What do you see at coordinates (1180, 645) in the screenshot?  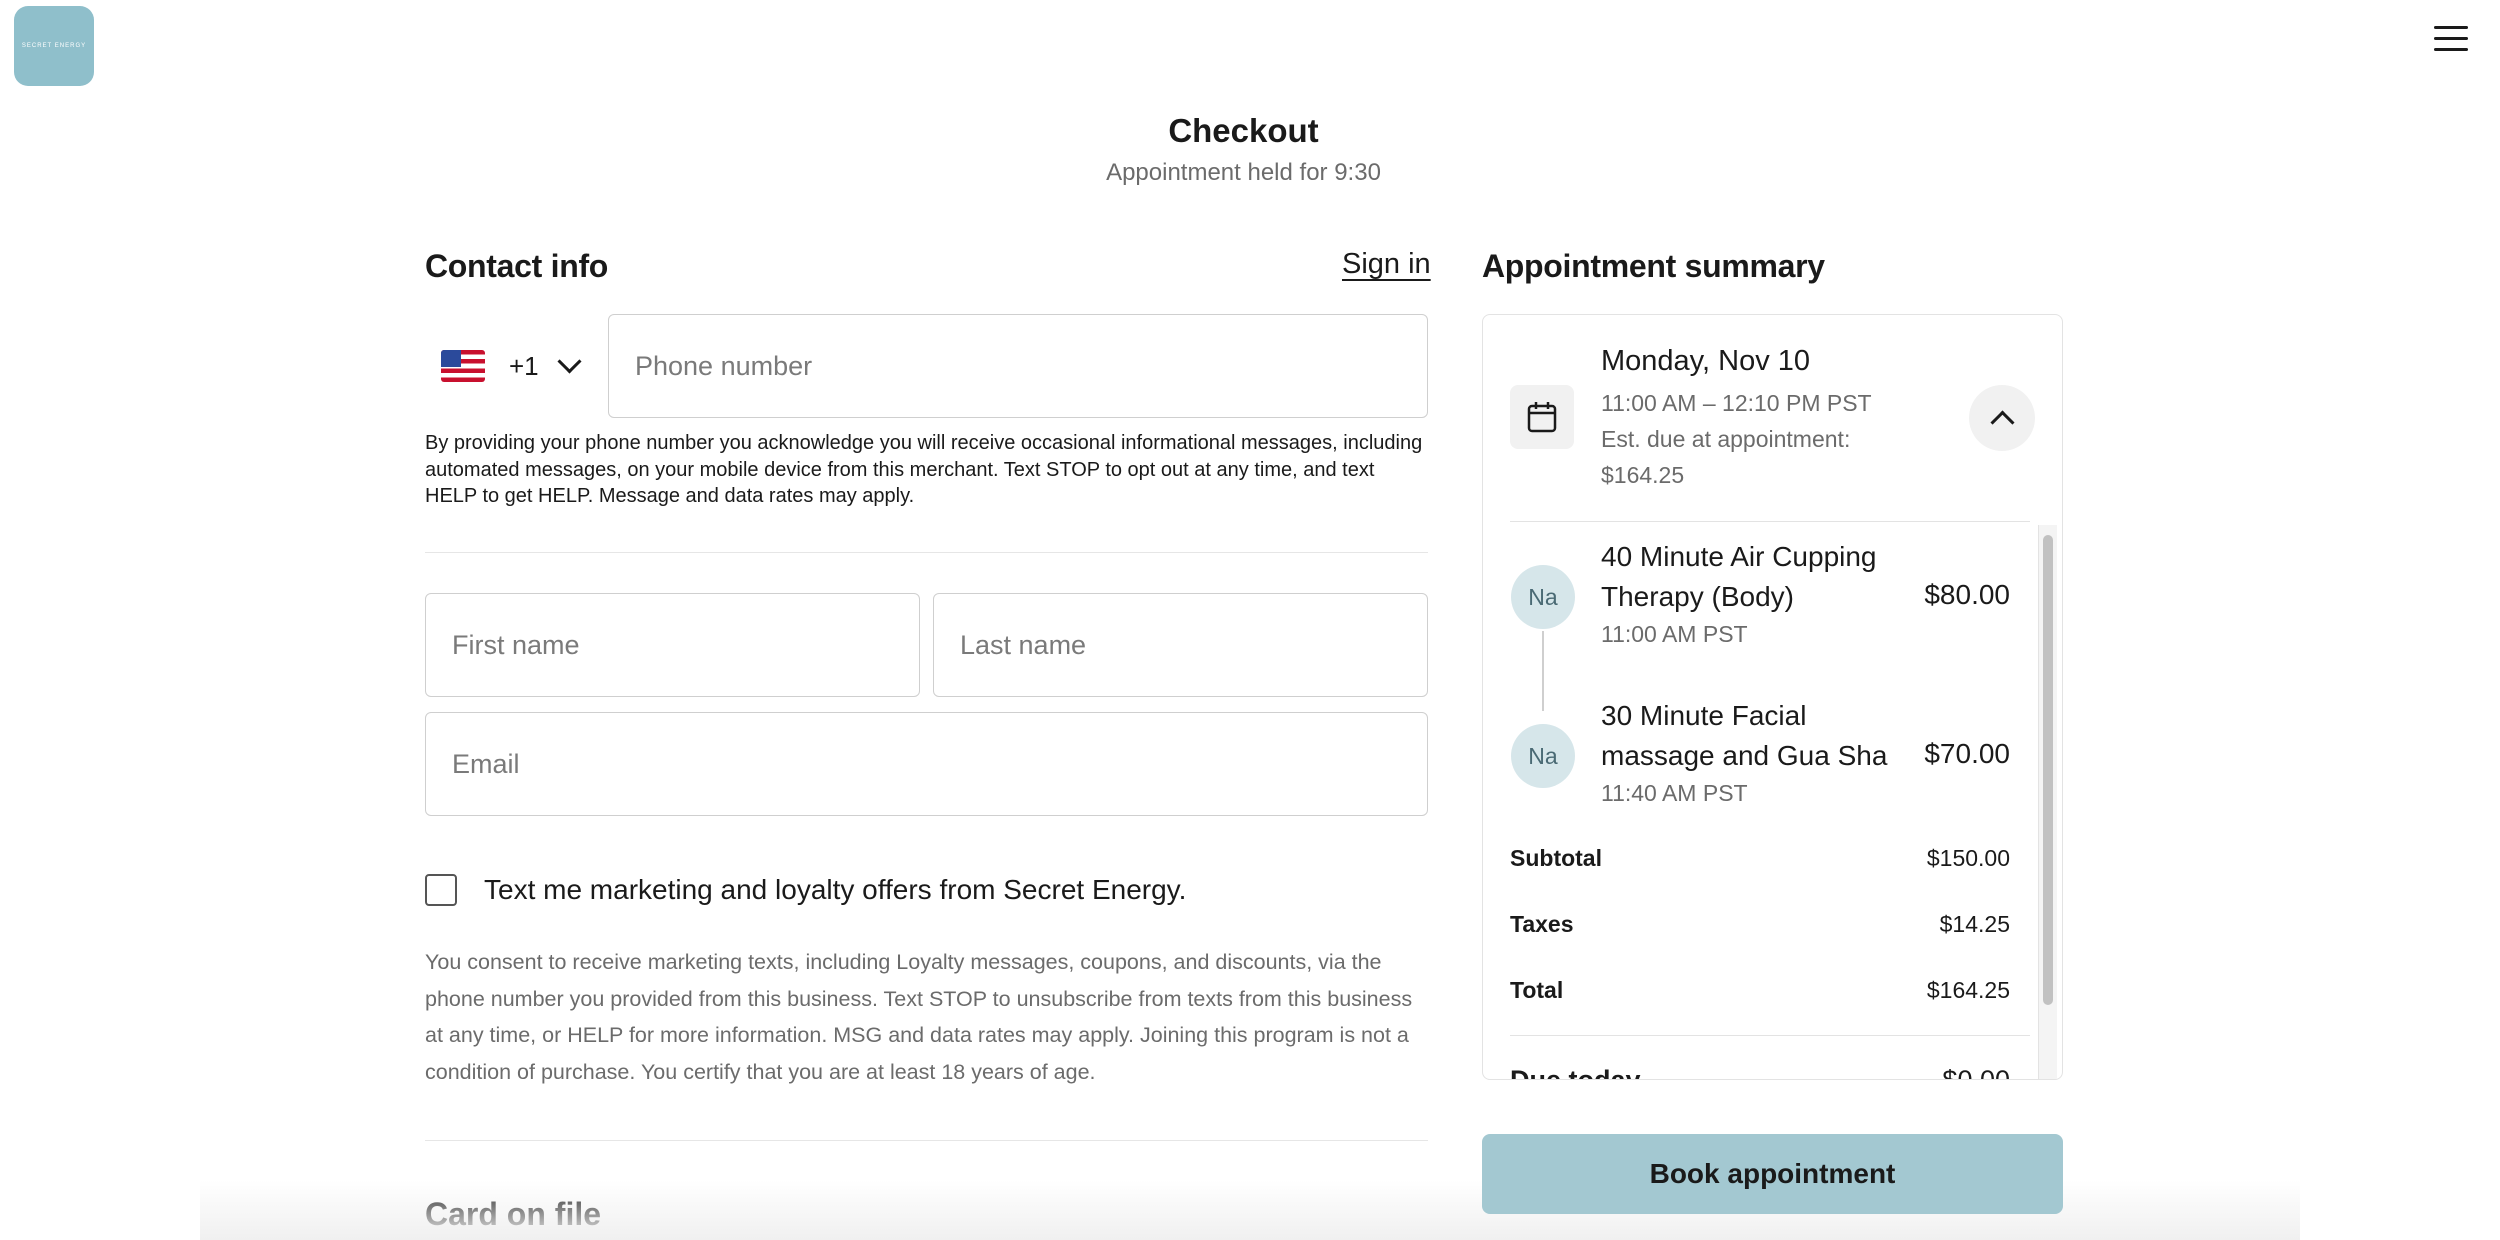 I see `last-name-input` at bounding box center [1180, 645].